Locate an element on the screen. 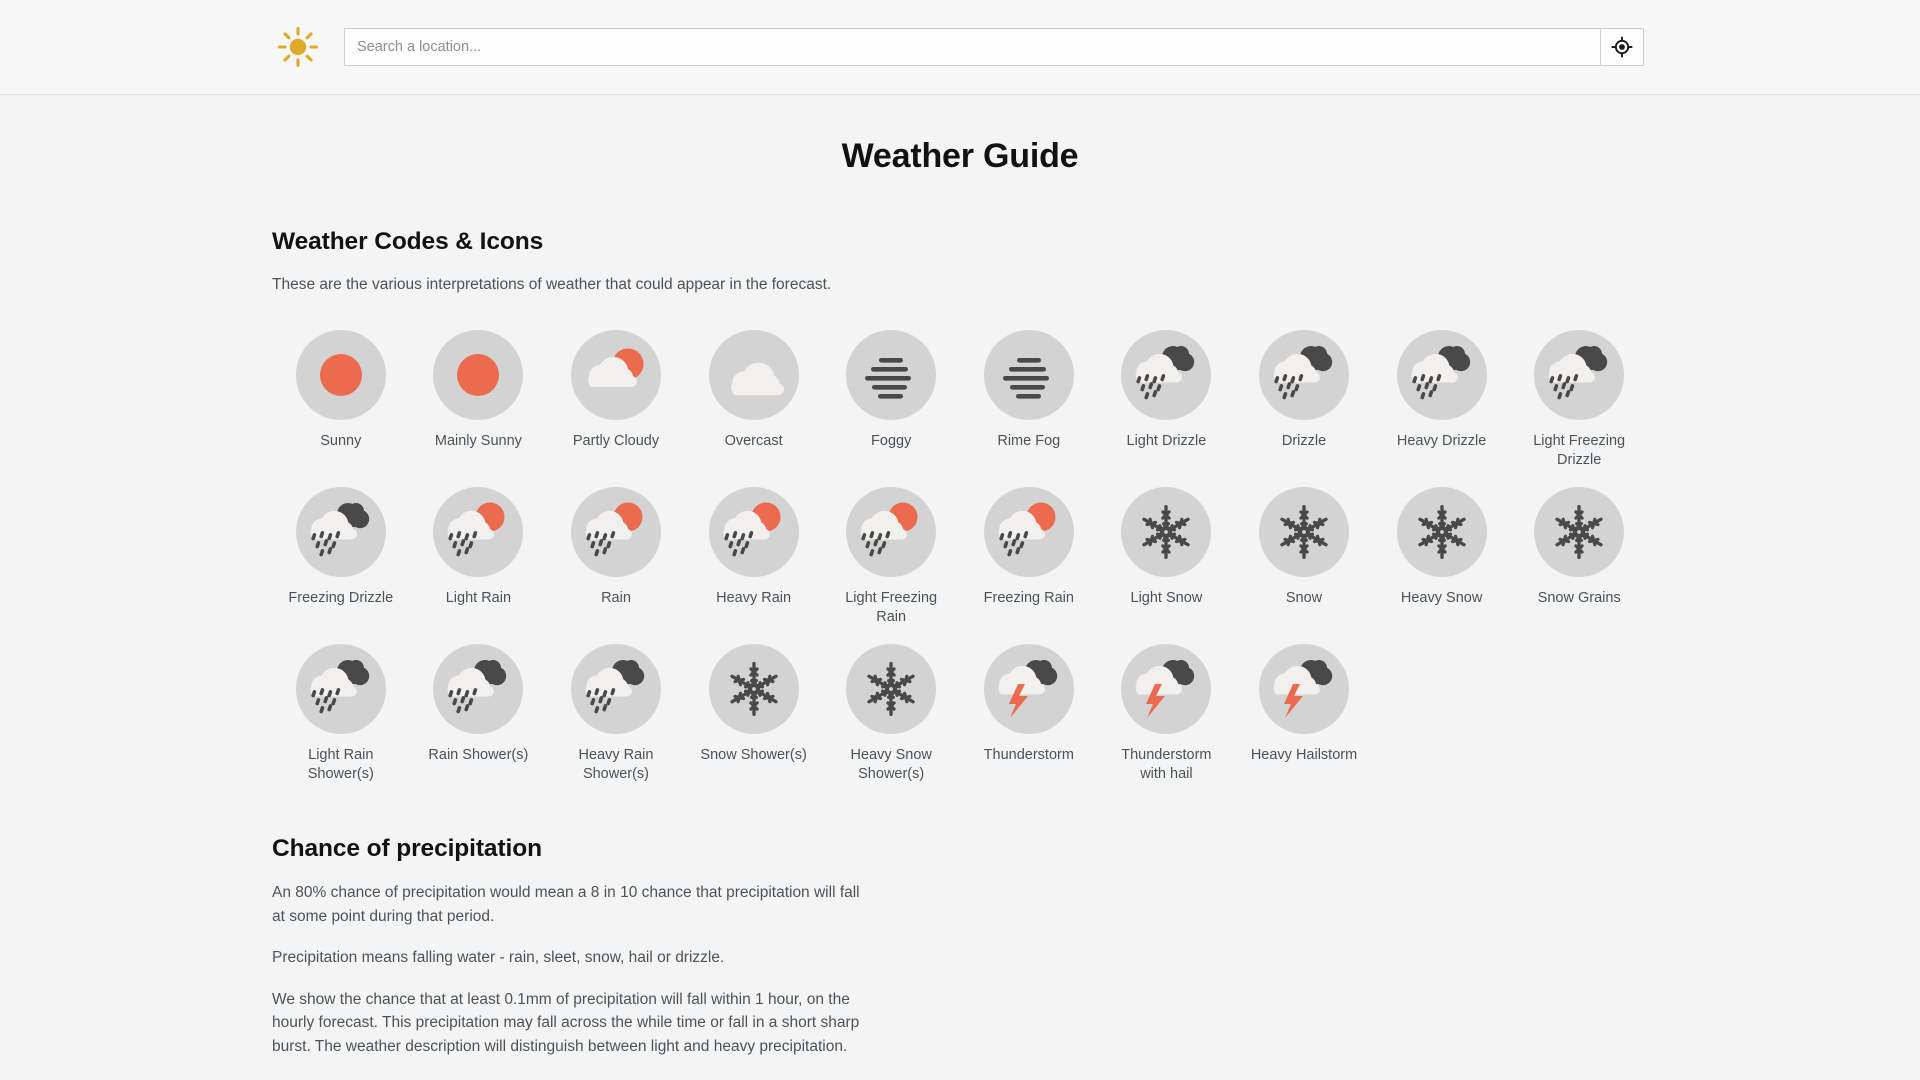  use-my-location-button is located at coordinates (1622, 47).